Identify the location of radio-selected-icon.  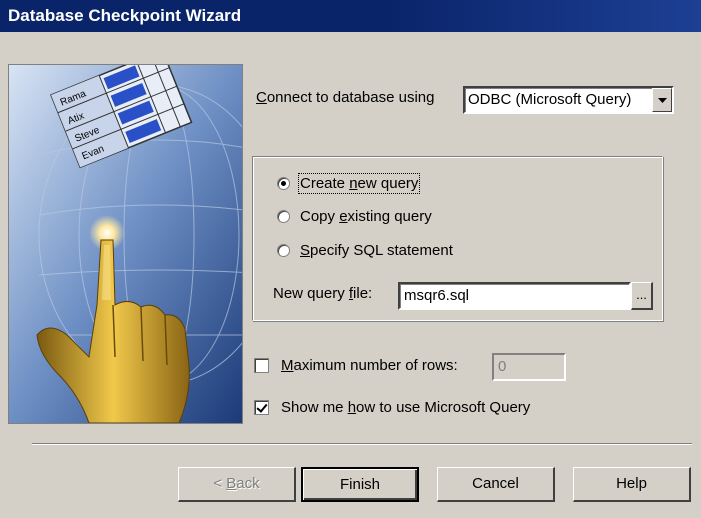
(283, 183).